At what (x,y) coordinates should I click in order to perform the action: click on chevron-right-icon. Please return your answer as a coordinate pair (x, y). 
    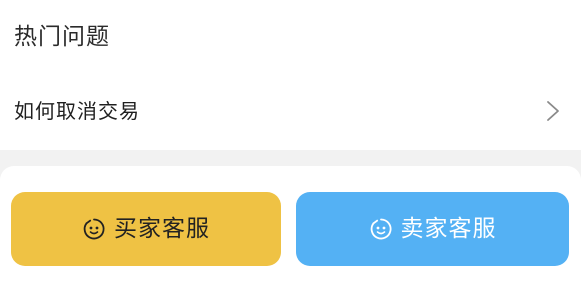
    Looking at the image, I should click on (553, 111).